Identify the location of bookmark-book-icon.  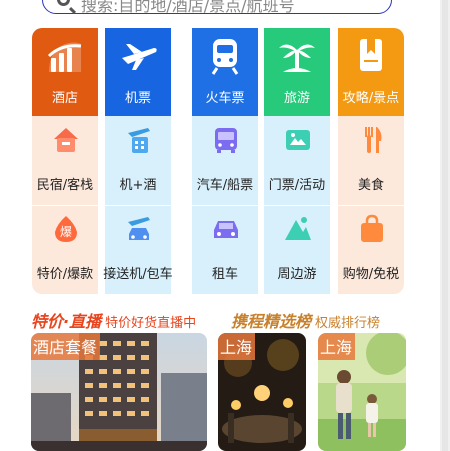
(371, 55).